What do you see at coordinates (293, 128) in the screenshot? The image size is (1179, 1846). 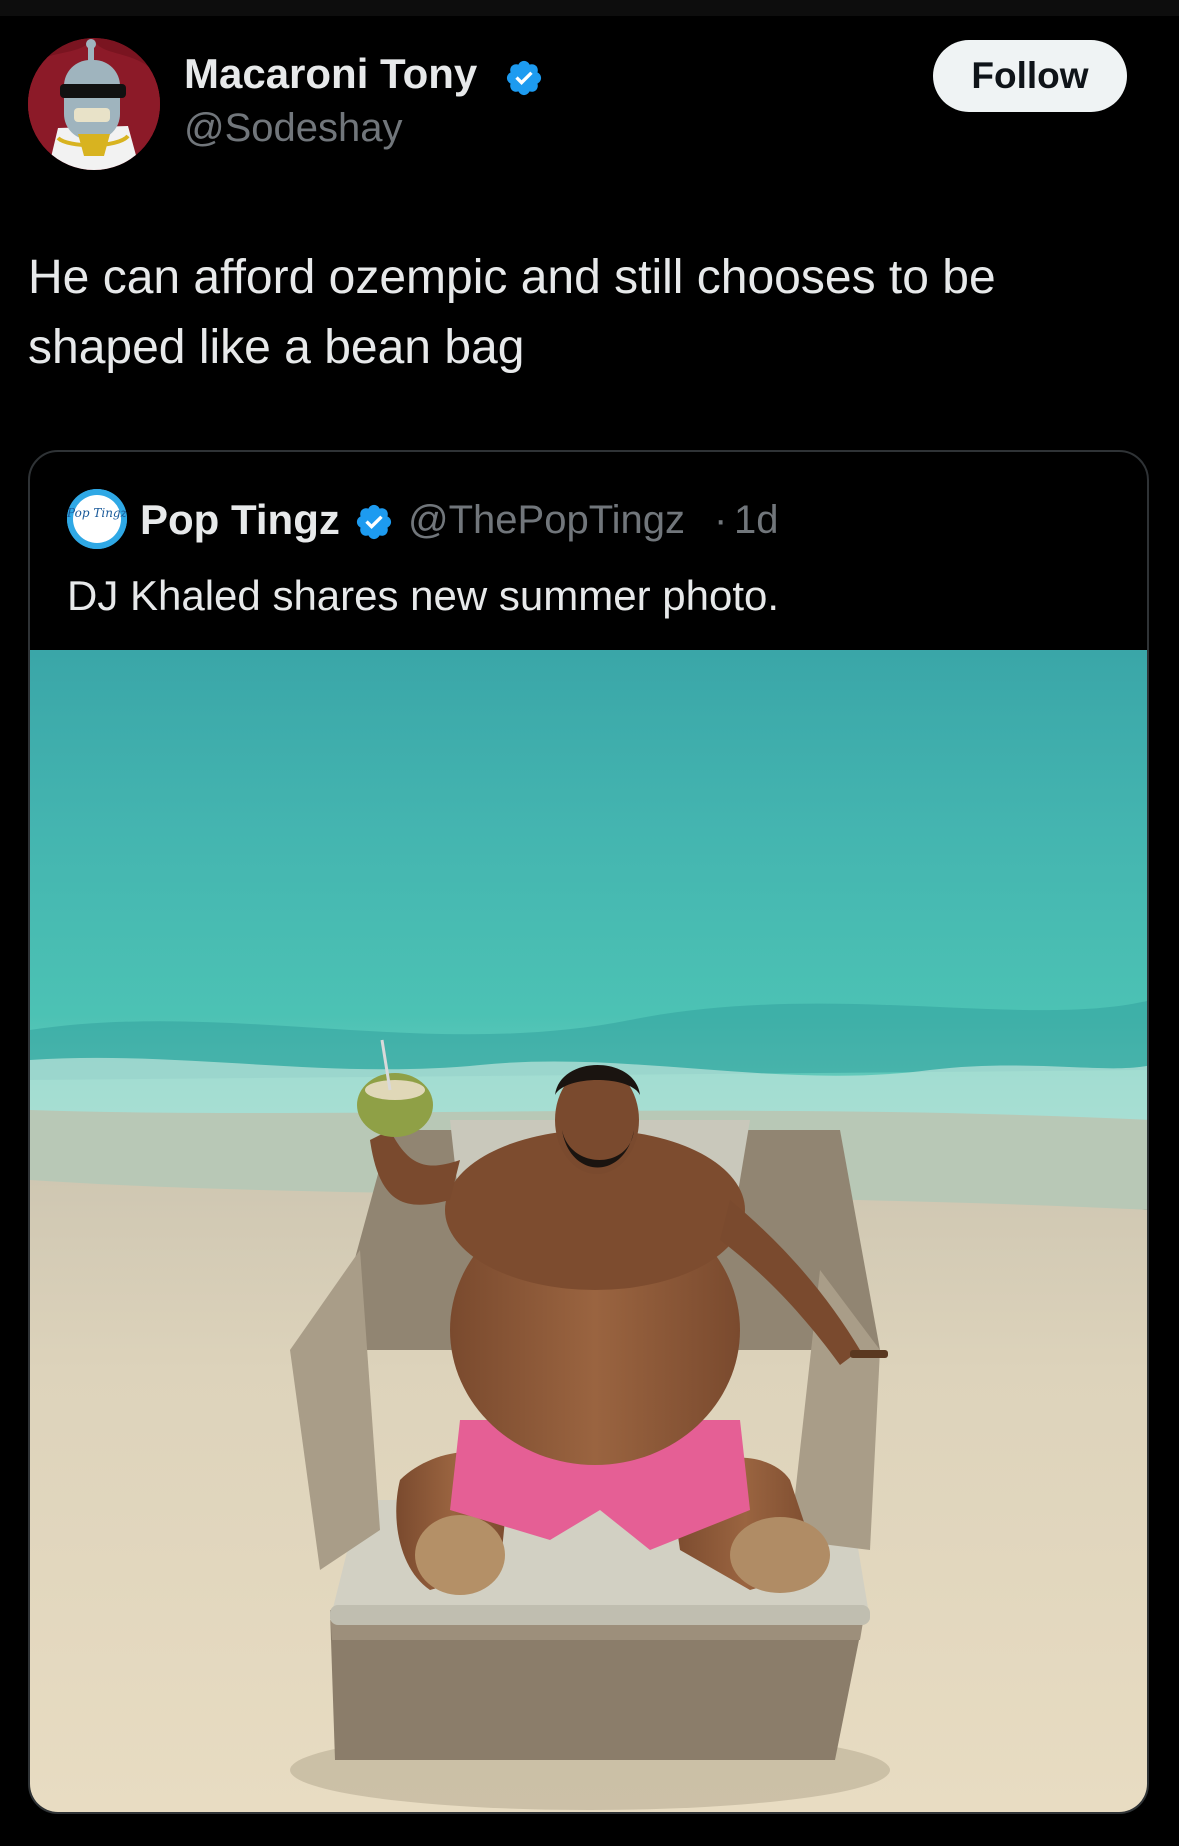 I see `author-handle: @Sodeshay` at bounding box center [293, 128].